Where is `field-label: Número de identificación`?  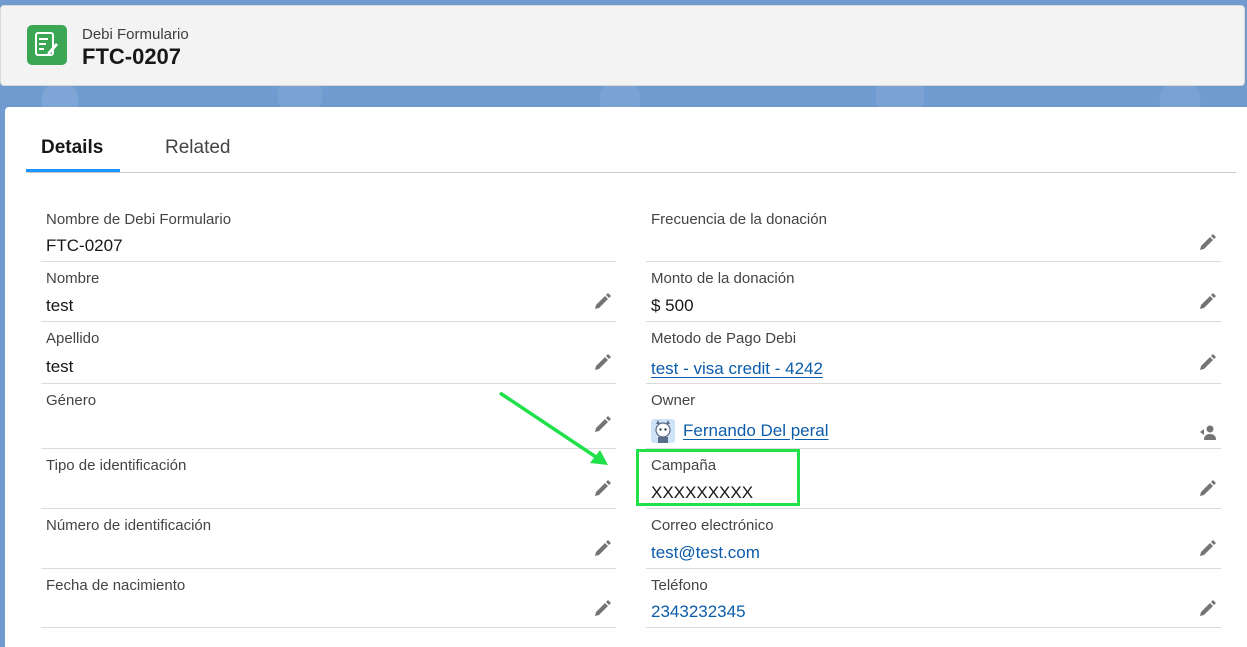 field-label: Número de identificación is located at coordinates (129, 525).